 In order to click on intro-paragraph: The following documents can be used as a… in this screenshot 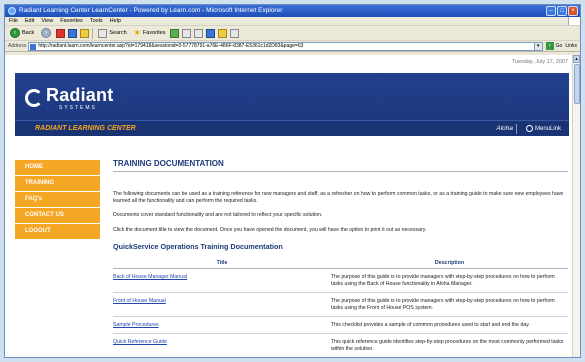, I will do `click(338, 197)`.